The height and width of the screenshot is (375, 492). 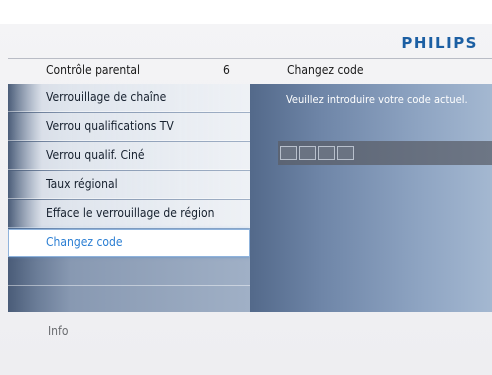 What do you see at coordinates (93, 70) in the screenshot?
I see `menu-title: Contrôle parental` at bounding box center [93, 70].